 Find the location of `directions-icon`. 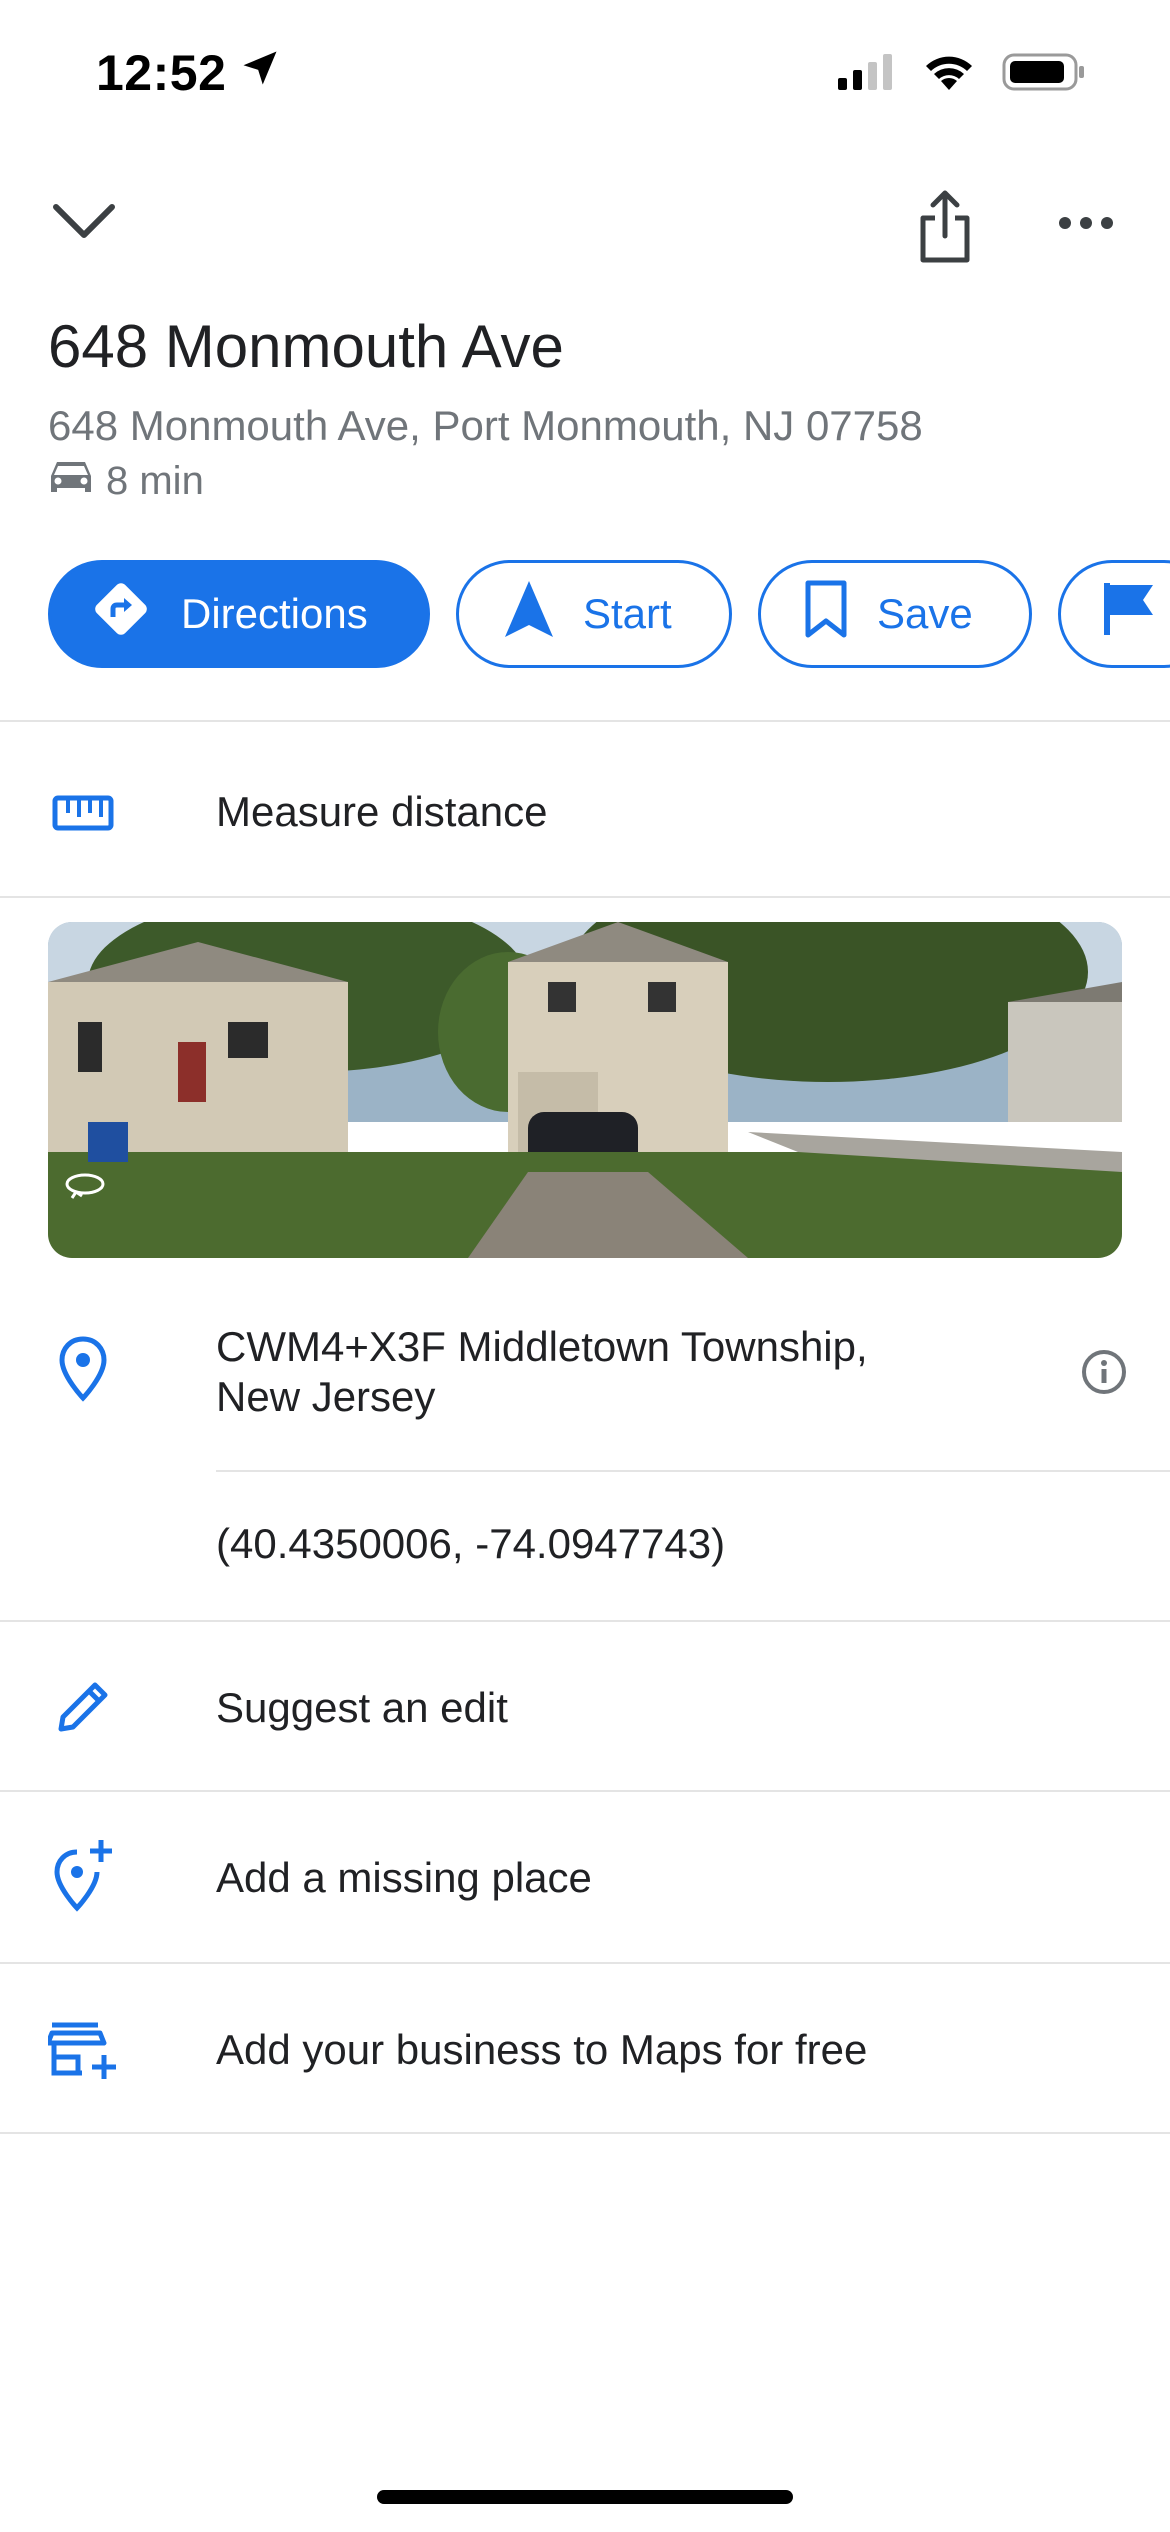

directions-icon is located at coordinates (121, 614).